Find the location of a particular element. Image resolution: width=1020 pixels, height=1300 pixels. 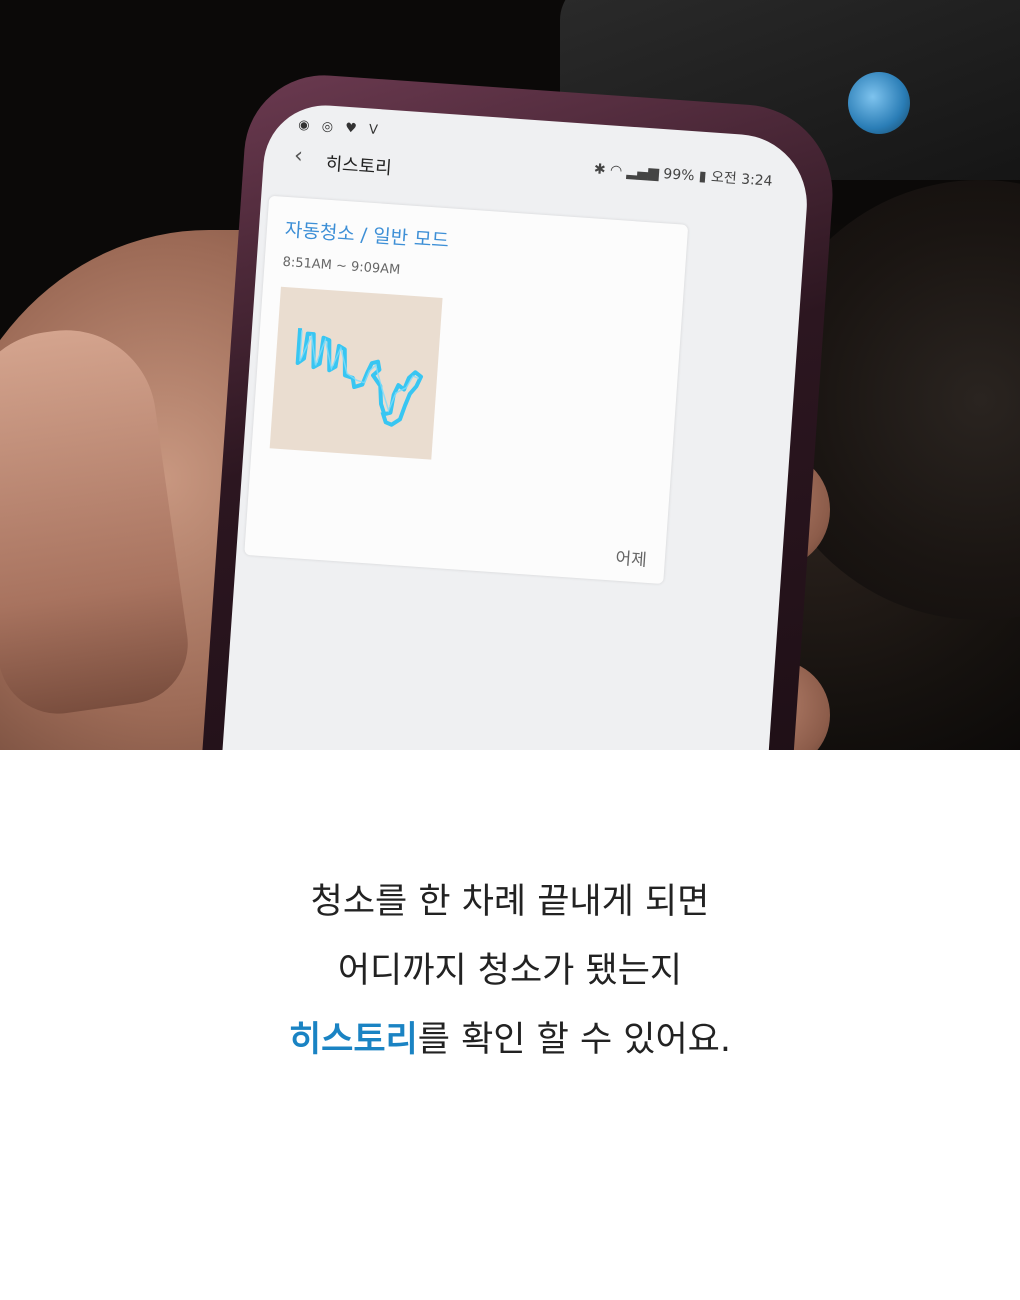

page-title: 히스토리 is located at coordinates (358, 166).